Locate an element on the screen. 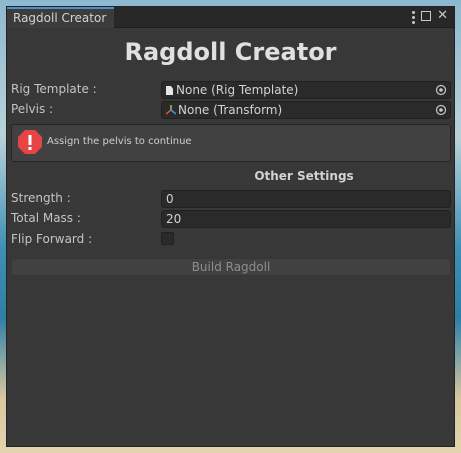 The height and width of the screenshot is (453, 461). close-icon: ✕ is located at coordinates (442, 16).